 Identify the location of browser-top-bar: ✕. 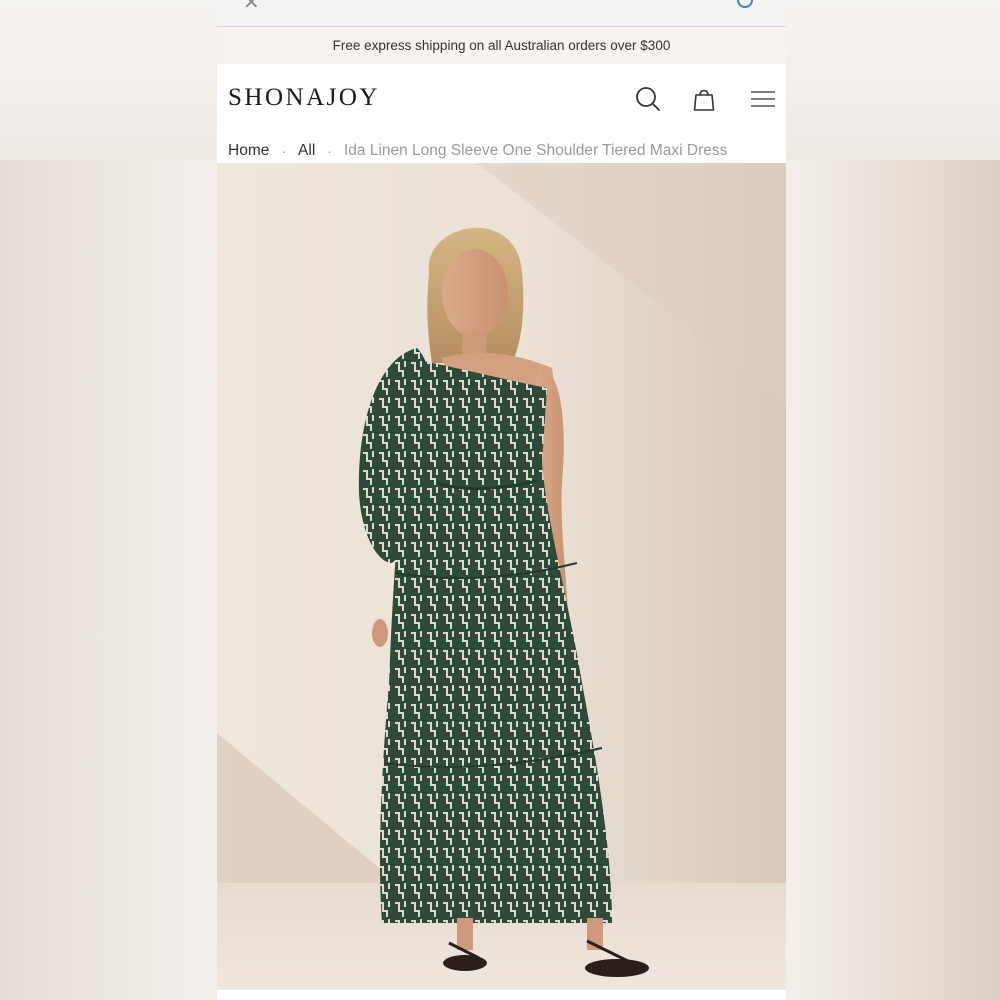
(501, 13).